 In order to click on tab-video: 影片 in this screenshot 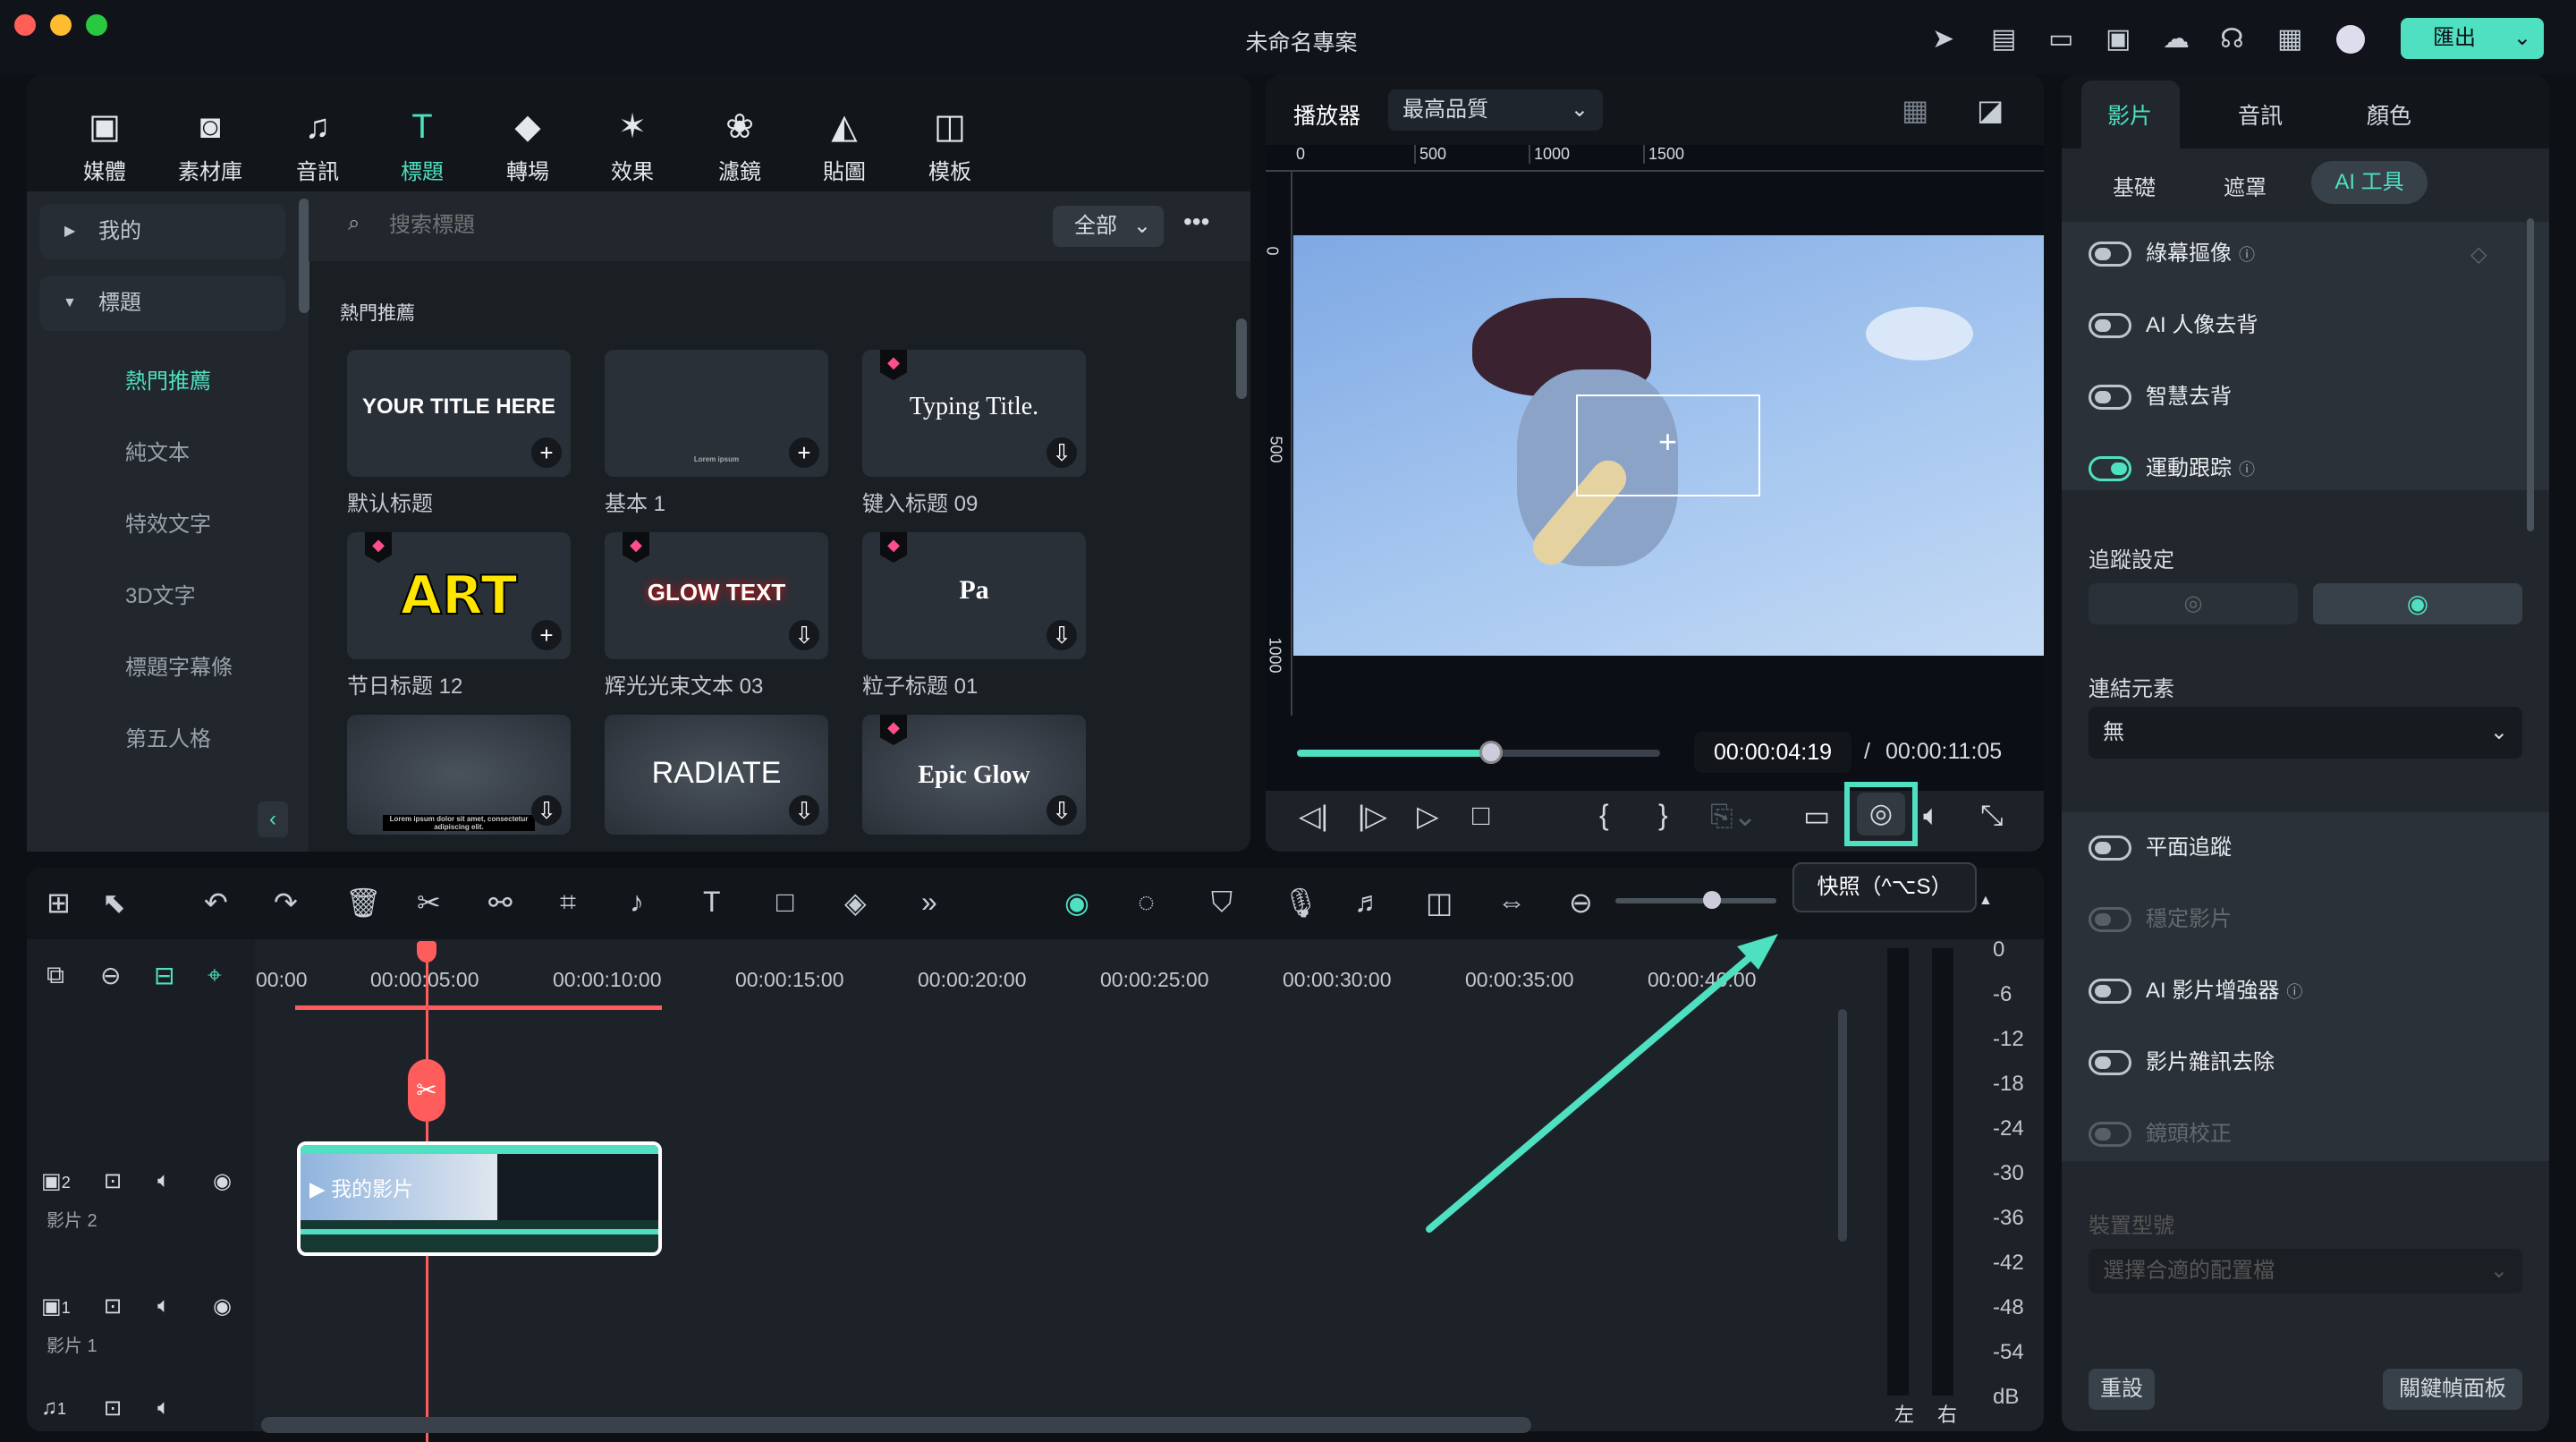, I will do `click(2129, 114)`.